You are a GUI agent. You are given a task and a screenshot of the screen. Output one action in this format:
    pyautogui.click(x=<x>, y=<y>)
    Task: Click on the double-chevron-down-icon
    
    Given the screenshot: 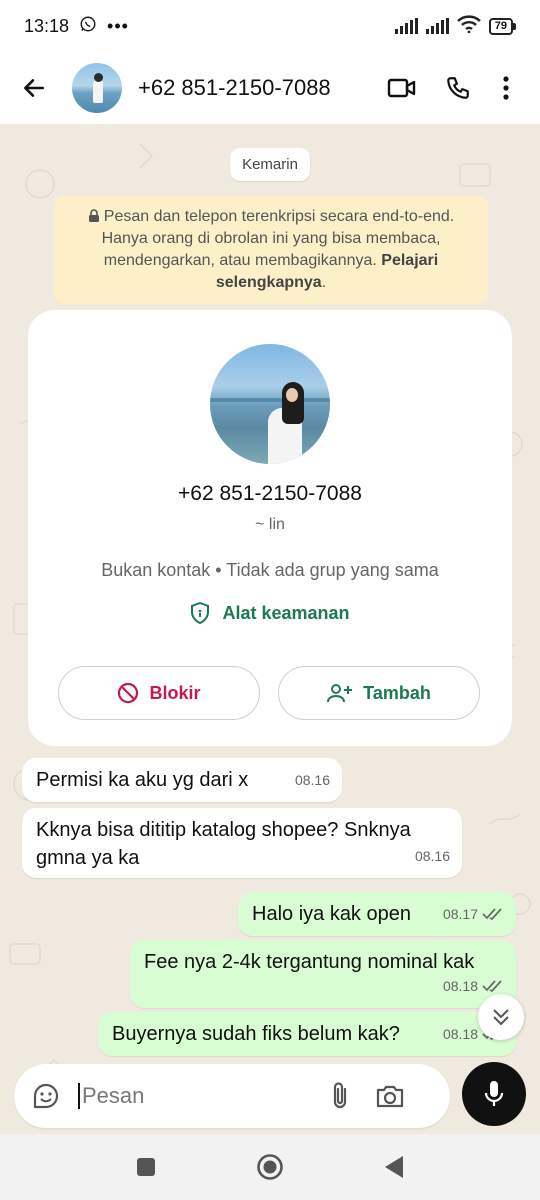 What is the action you would take?
    pyautogui.click(x=501, y=1017)
    